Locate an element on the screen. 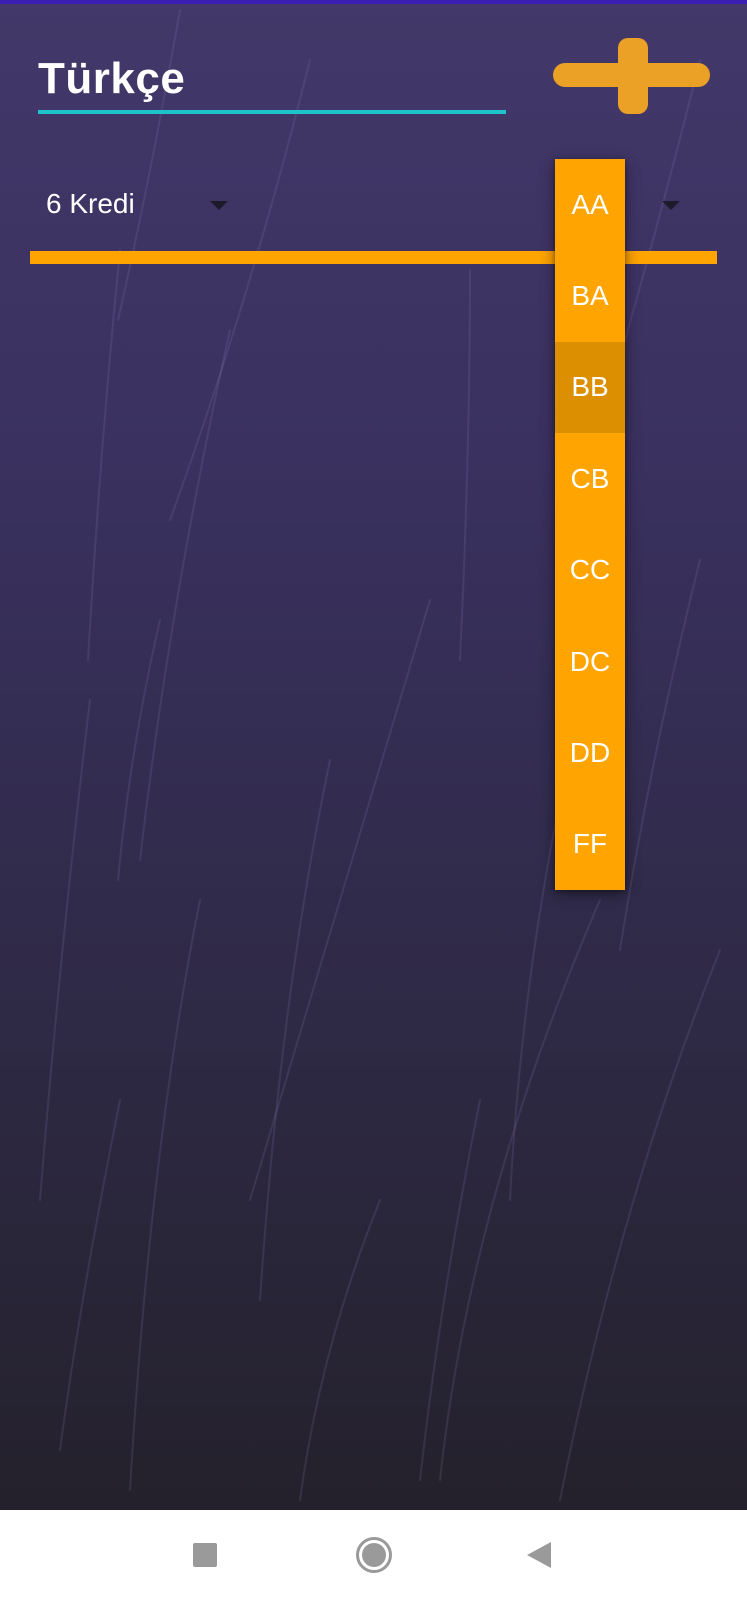 This screenshot has width=747, height=1600. grade-option-cc: CC is located at coordinates (590, 570).